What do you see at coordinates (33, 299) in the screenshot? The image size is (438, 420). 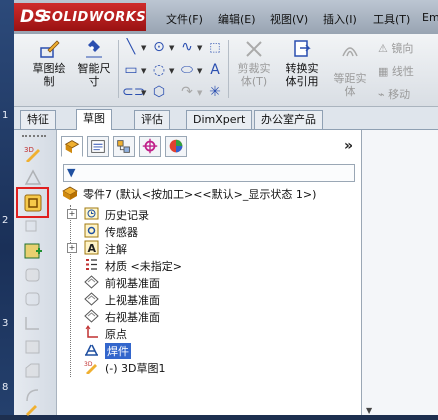 I see `weld-bead-icon` at bounding box center [33, 299].